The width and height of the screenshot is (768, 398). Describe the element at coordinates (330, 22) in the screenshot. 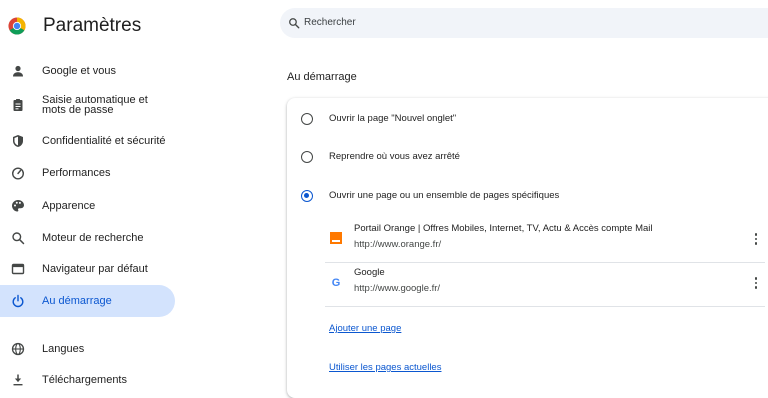

I see `search-input: Rechercher` at that location.